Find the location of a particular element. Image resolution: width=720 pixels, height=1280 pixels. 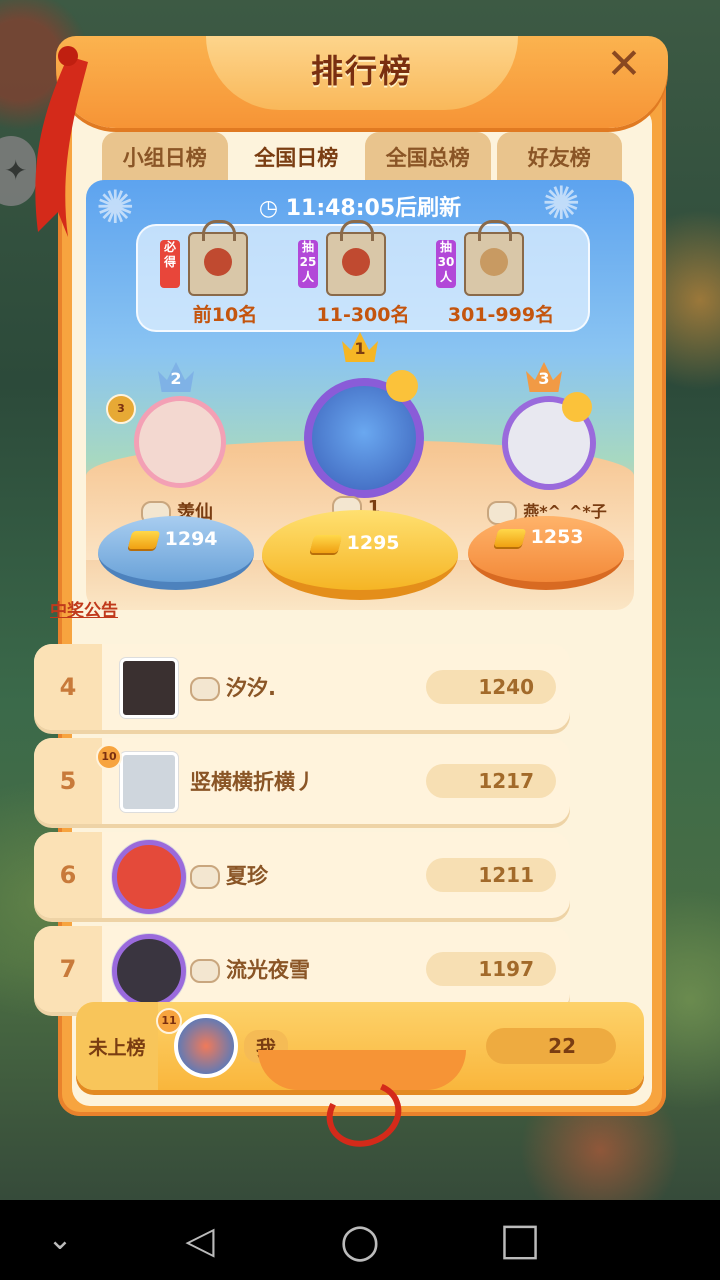

player-name: 竖横横折横丿 is located at coordinates (253, 782).